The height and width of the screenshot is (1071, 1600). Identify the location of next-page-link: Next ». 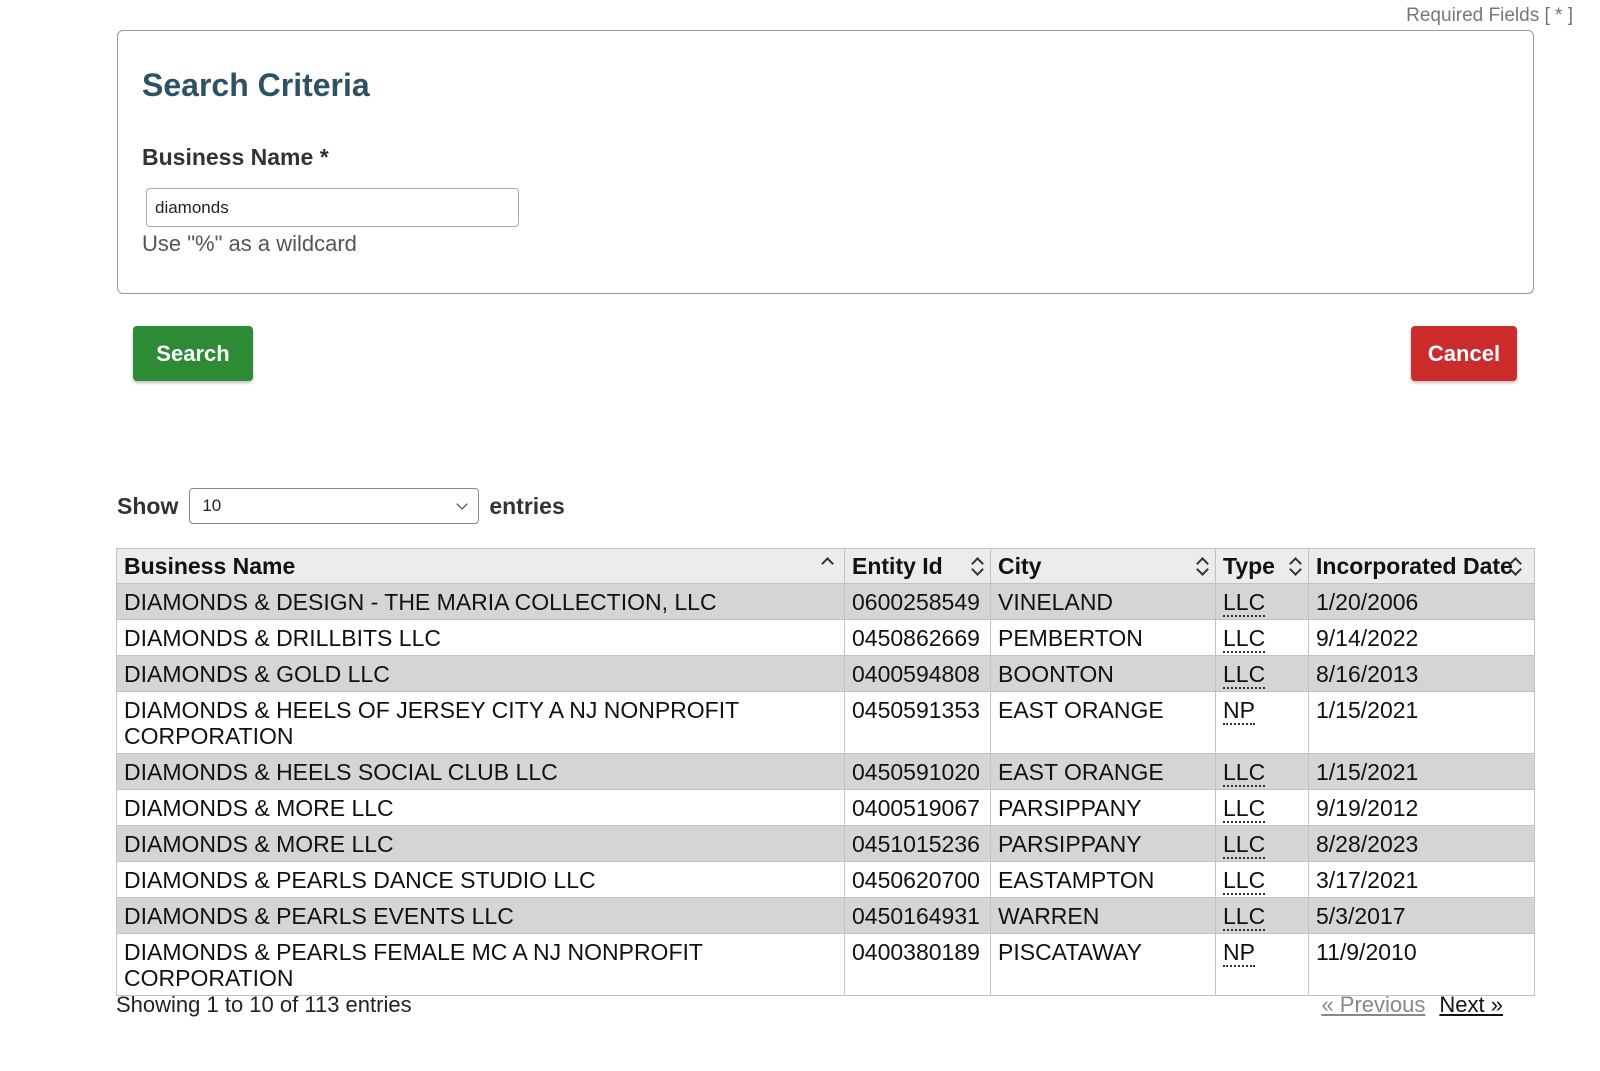
(1471, 1005).